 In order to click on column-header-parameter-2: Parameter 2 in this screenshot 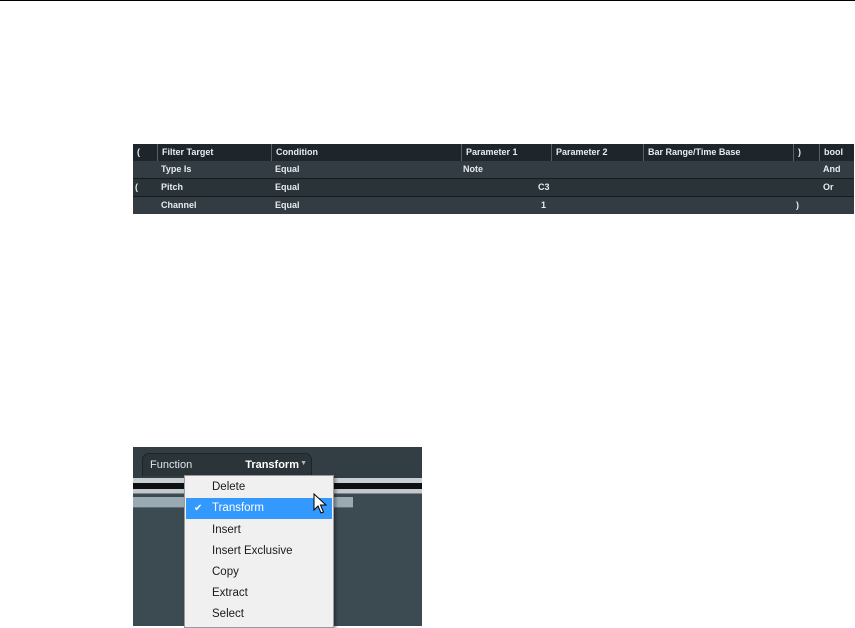, I will do `click(597, 152)`.